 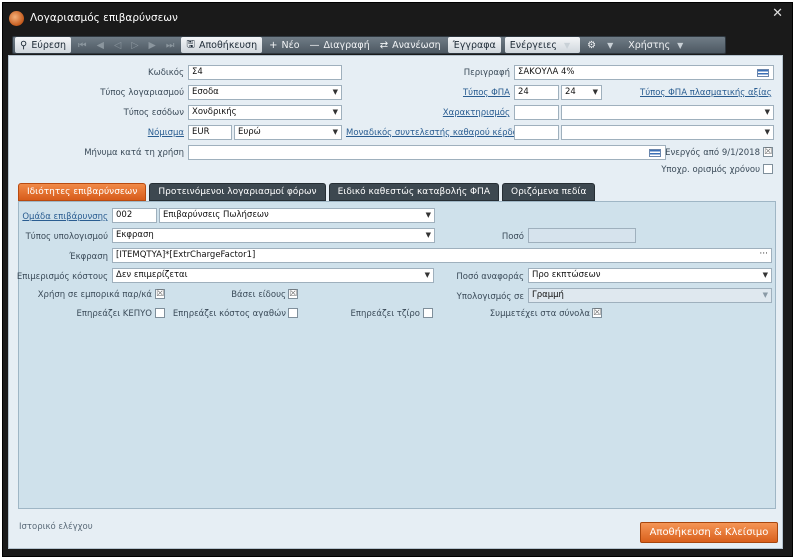 I want to click on message-label: Μήνυμα κατά τη χρήση, so click(x=134, y=153).